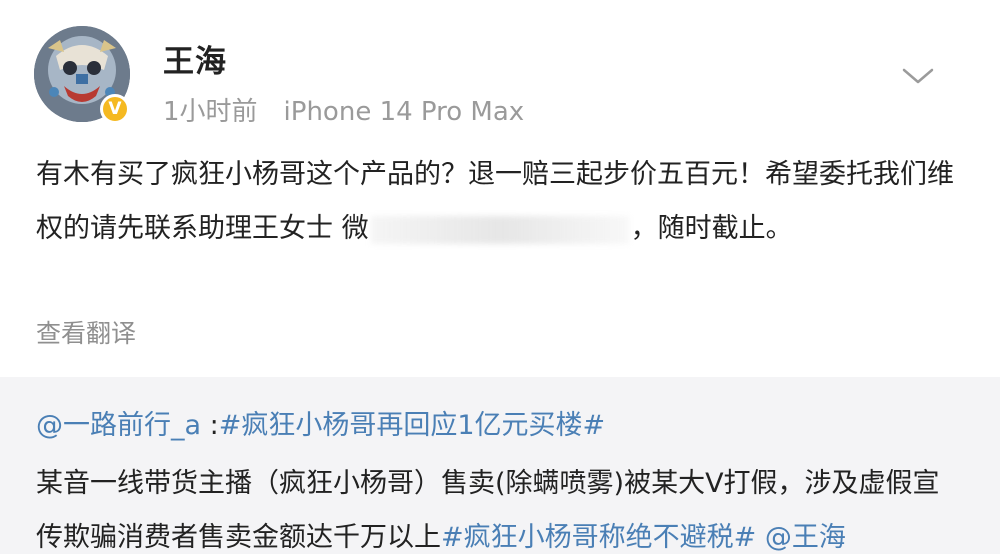 The image size is (1000, 554). I want to click on retweet-hashtag-2: #疯狂小杨哥称绝不避税#, so click(598, 537).